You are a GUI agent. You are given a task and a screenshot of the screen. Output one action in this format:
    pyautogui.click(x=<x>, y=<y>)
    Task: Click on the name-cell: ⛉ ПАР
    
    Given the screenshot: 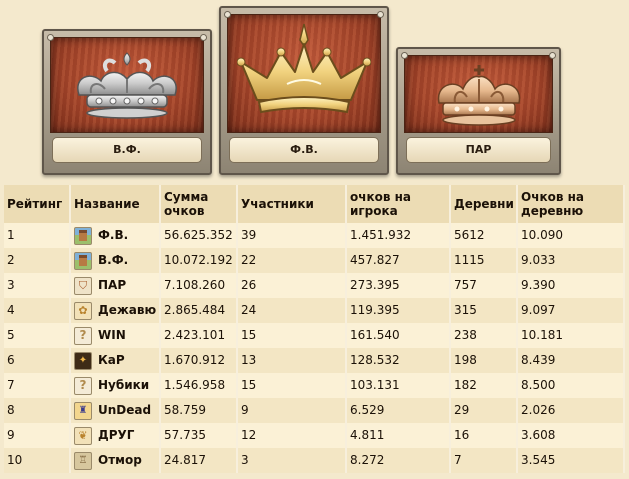 What is the action you would take?
    pyautogui.click(x=115, y=285)
    